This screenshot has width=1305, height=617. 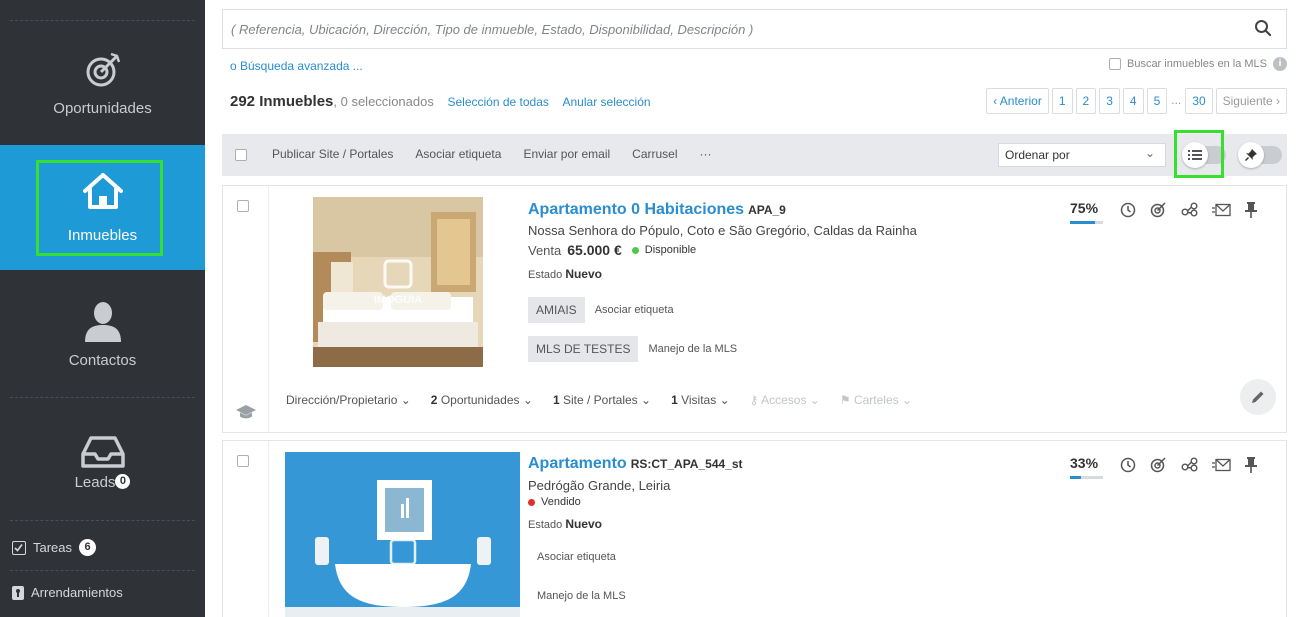 I want to click on pager-page: 1, so click(x=1062, y=101).